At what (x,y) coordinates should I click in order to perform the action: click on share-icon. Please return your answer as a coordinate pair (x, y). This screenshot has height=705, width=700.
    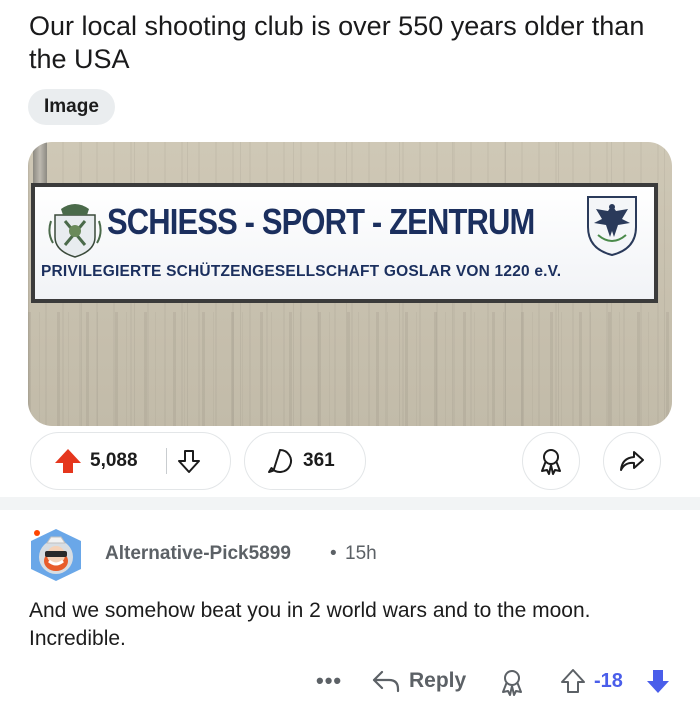
    Looking at the image, I should click on (632, 461).